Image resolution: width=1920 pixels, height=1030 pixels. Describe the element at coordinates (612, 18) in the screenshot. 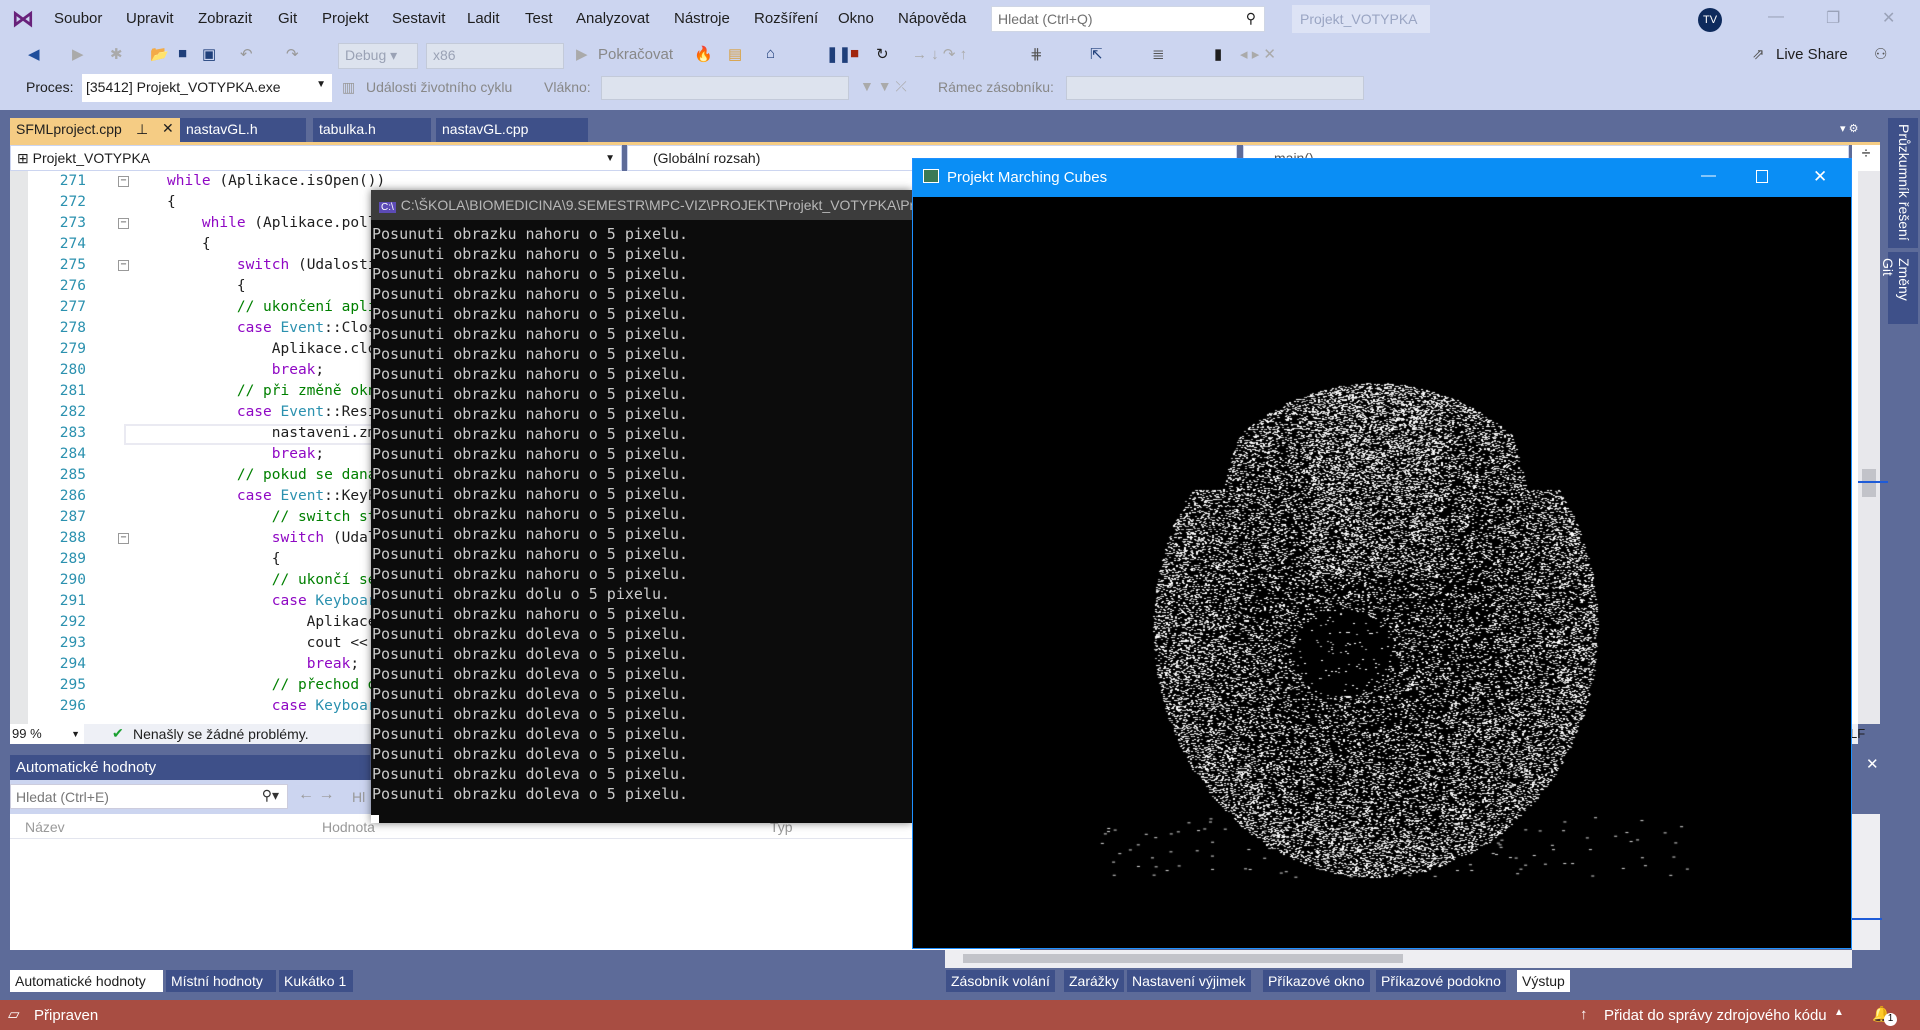

I see `menu-analyzovat: Analyzovat` at that location.